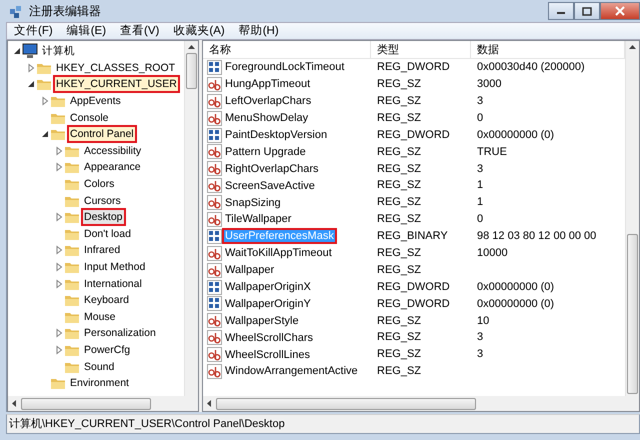 Image resolution: width=640 pixels, height=440 pixels. Describe the element at coordinates (95, 101) in the screenshot. I see `tree-item: AppEvents` at that location.